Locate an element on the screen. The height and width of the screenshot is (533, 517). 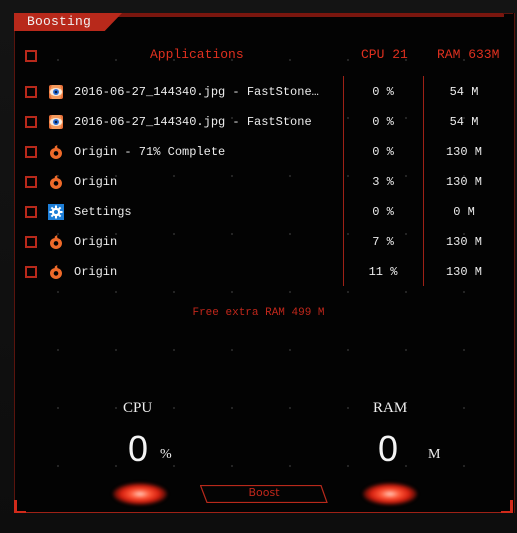
ram-gauge-unit: M is located at coordinates (434, 454).